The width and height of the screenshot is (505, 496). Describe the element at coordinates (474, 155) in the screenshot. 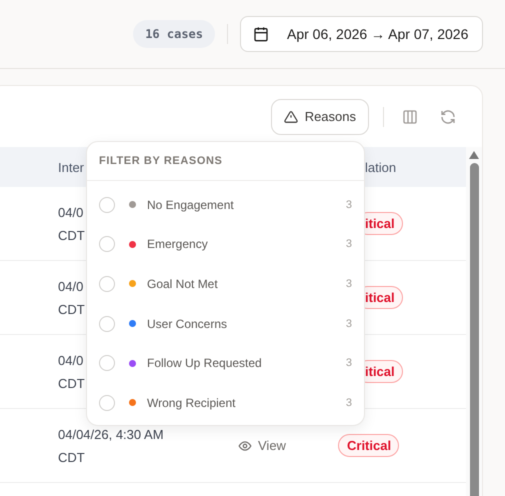

I see `scroll-up-icon` at that location.